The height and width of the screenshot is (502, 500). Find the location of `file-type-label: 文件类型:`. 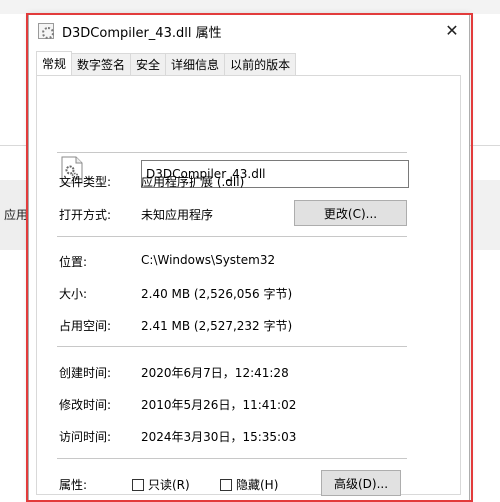

file-type-label: 文件类型: is located at coordinates (85, 182).